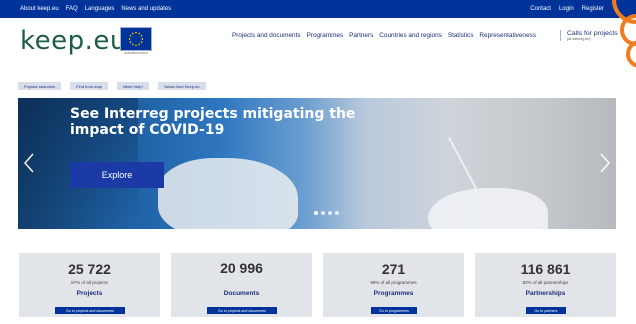 Image resolution: width=636 pixels, height=324 pixels. What do you see at coordinates (241, 293) in the screenshot?
I see `stat-label: Documents` at bounding box center [241, 293].